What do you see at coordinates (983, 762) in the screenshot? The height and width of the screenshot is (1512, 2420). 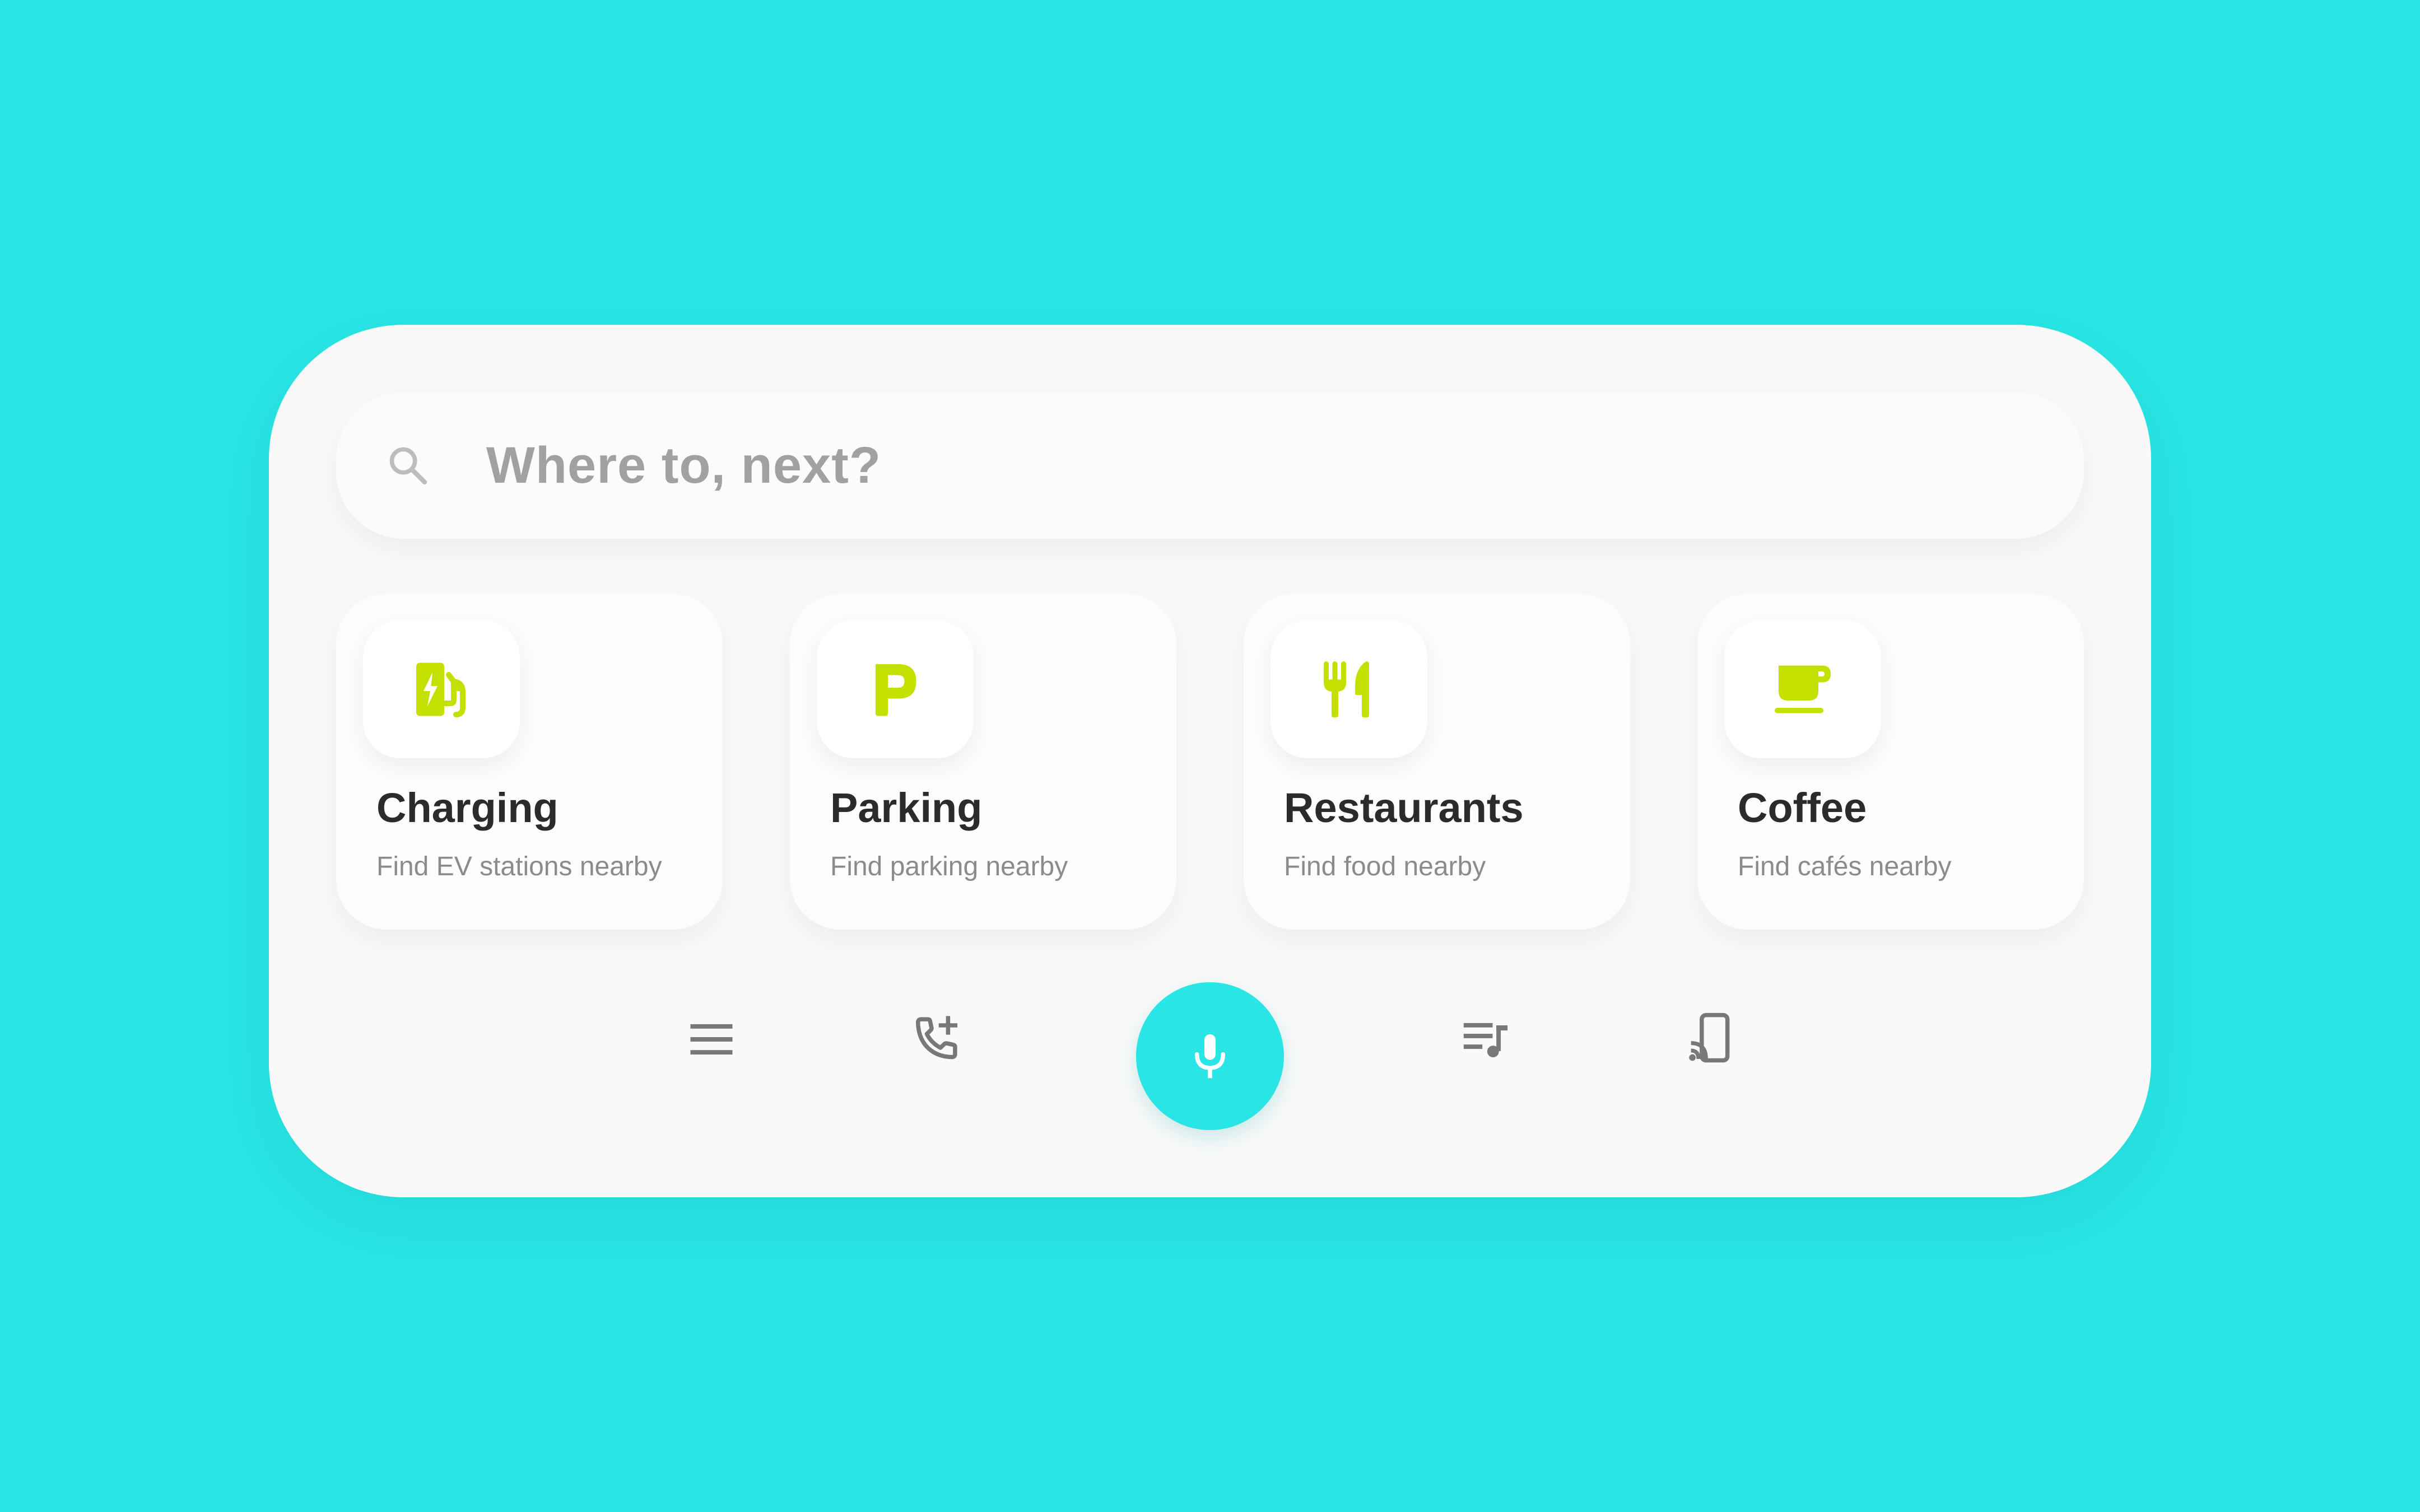 I see `category-card-parking: Parking Find parking nearby` at bounding box center [983, 762].